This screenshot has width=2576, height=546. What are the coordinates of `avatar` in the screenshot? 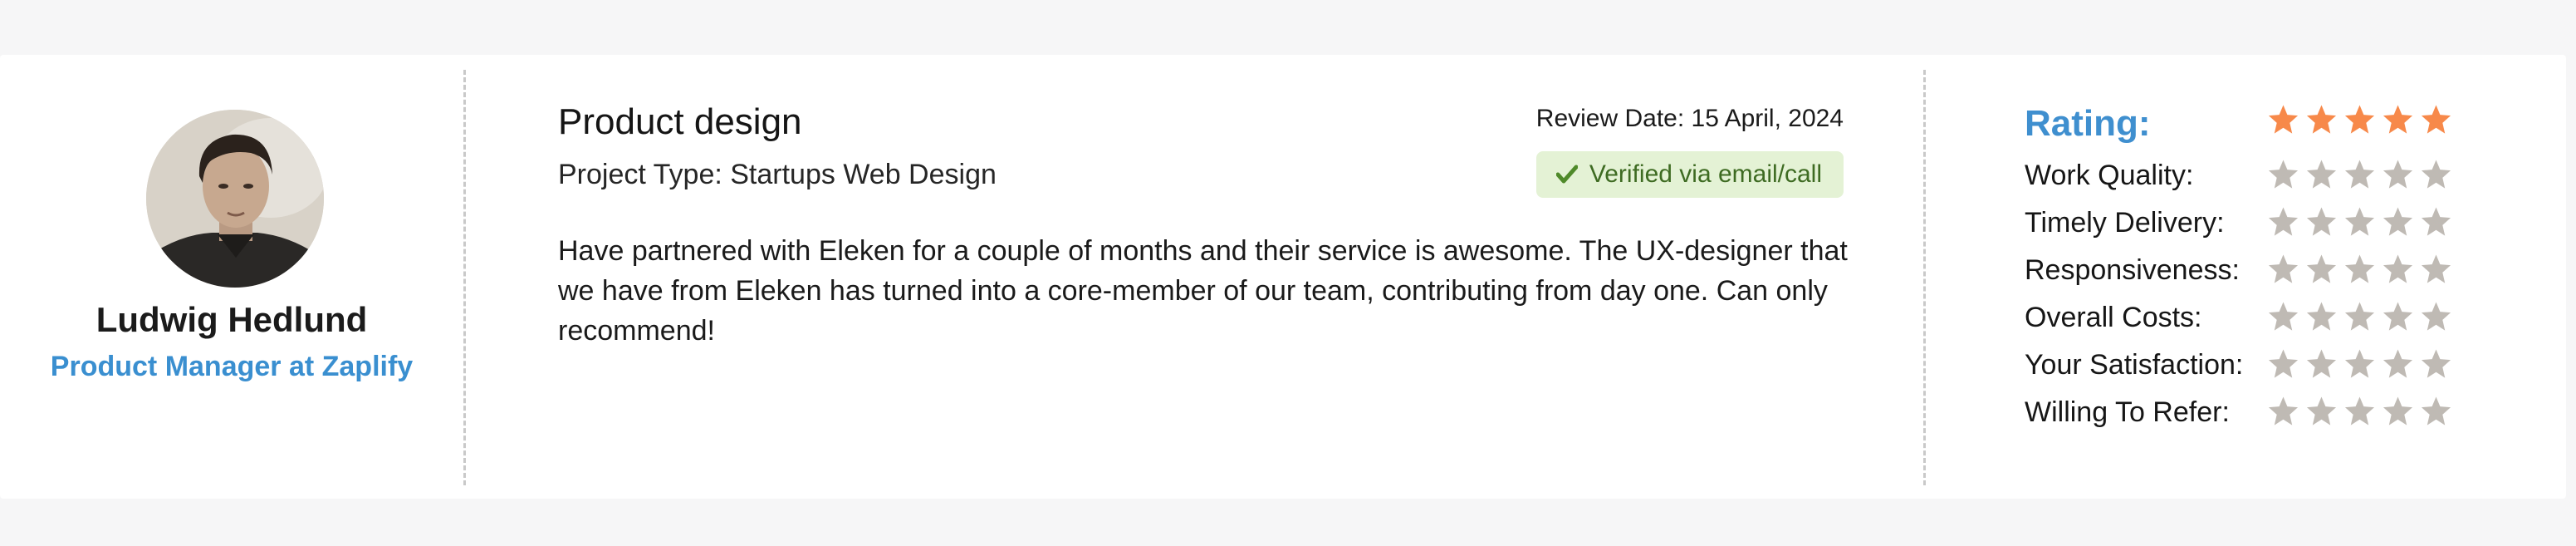 It's located at (235, 199).